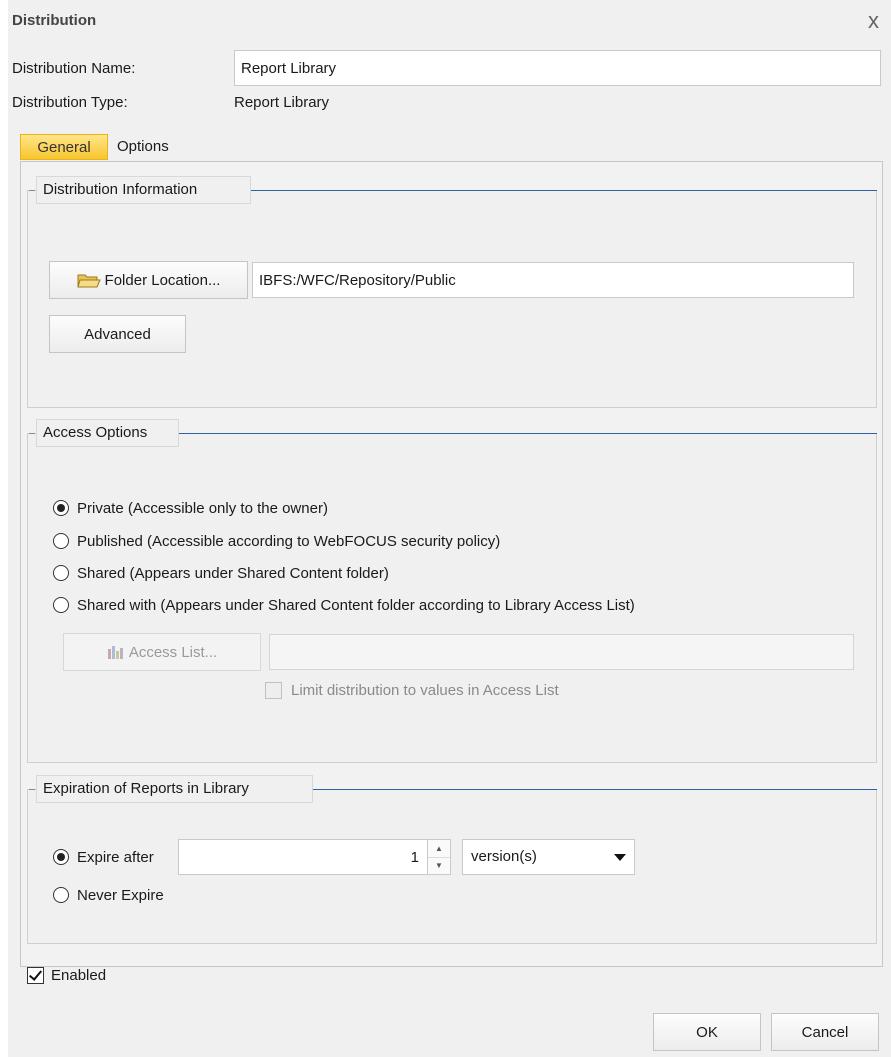  Describe the element at coordinates (439, 865) in the screenshot. I see `stepper-down-icon: ▼` at that location.